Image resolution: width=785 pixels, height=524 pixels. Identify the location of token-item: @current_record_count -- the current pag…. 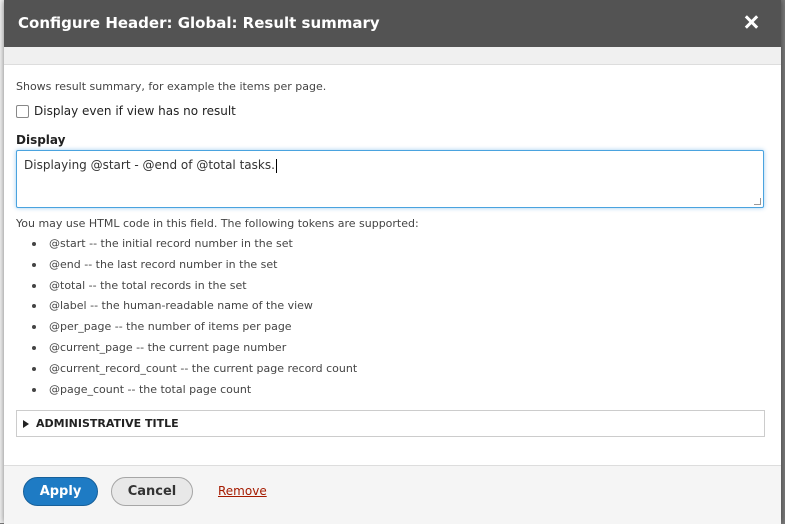
(194, 371).